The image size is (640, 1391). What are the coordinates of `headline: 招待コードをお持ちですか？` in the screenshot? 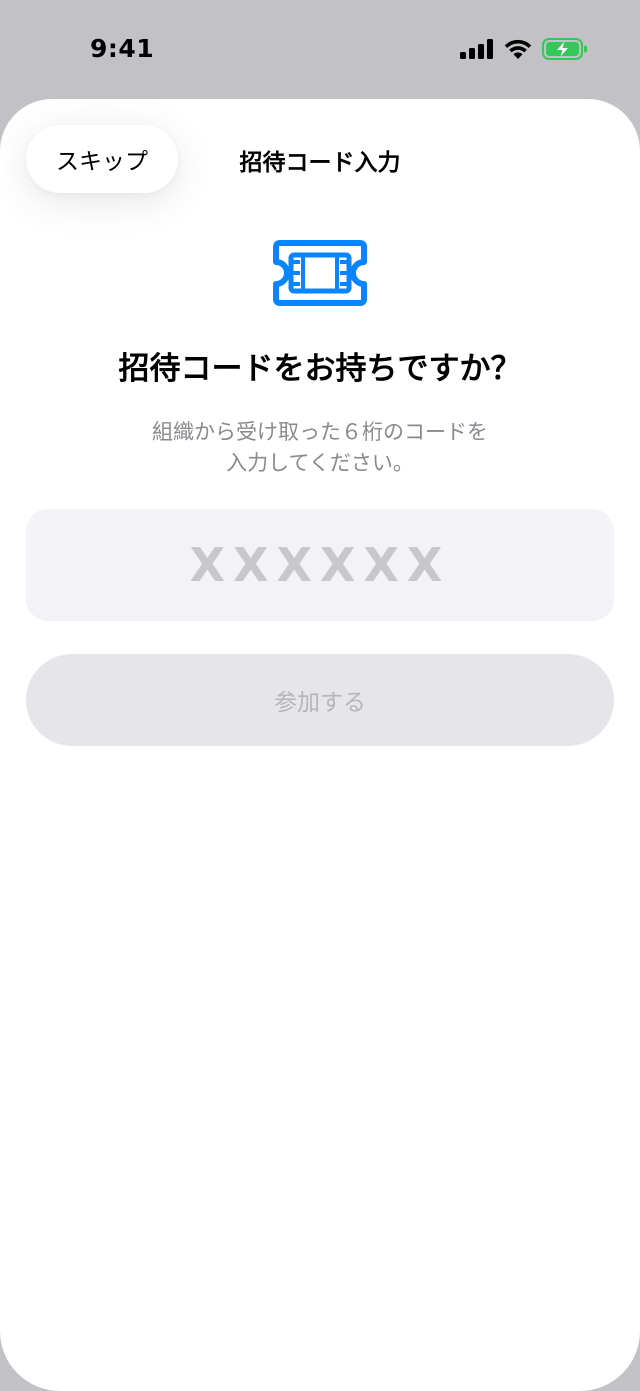 It's located at (320, 369).